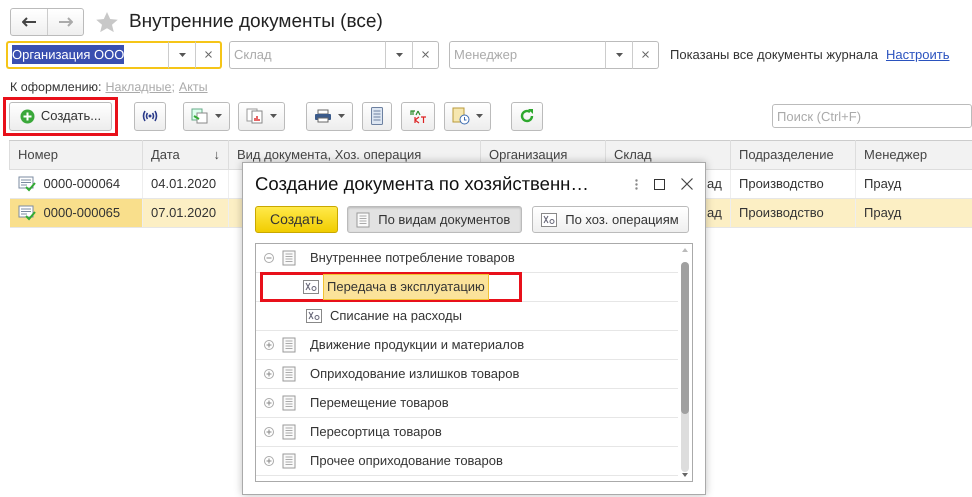 The height and width of the screenshot is (497, 972). I want to click on document-clock-button, so click(467, 116).